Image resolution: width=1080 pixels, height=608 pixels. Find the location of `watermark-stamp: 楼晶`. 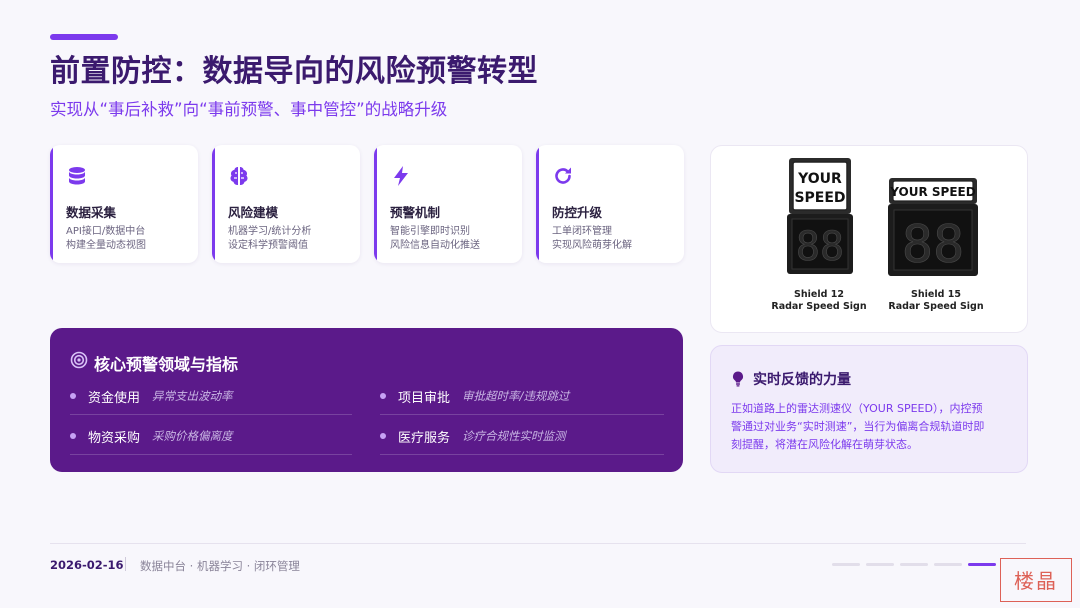

watermark-stamp: 楼晶 is located at coordinates (1036, 580).